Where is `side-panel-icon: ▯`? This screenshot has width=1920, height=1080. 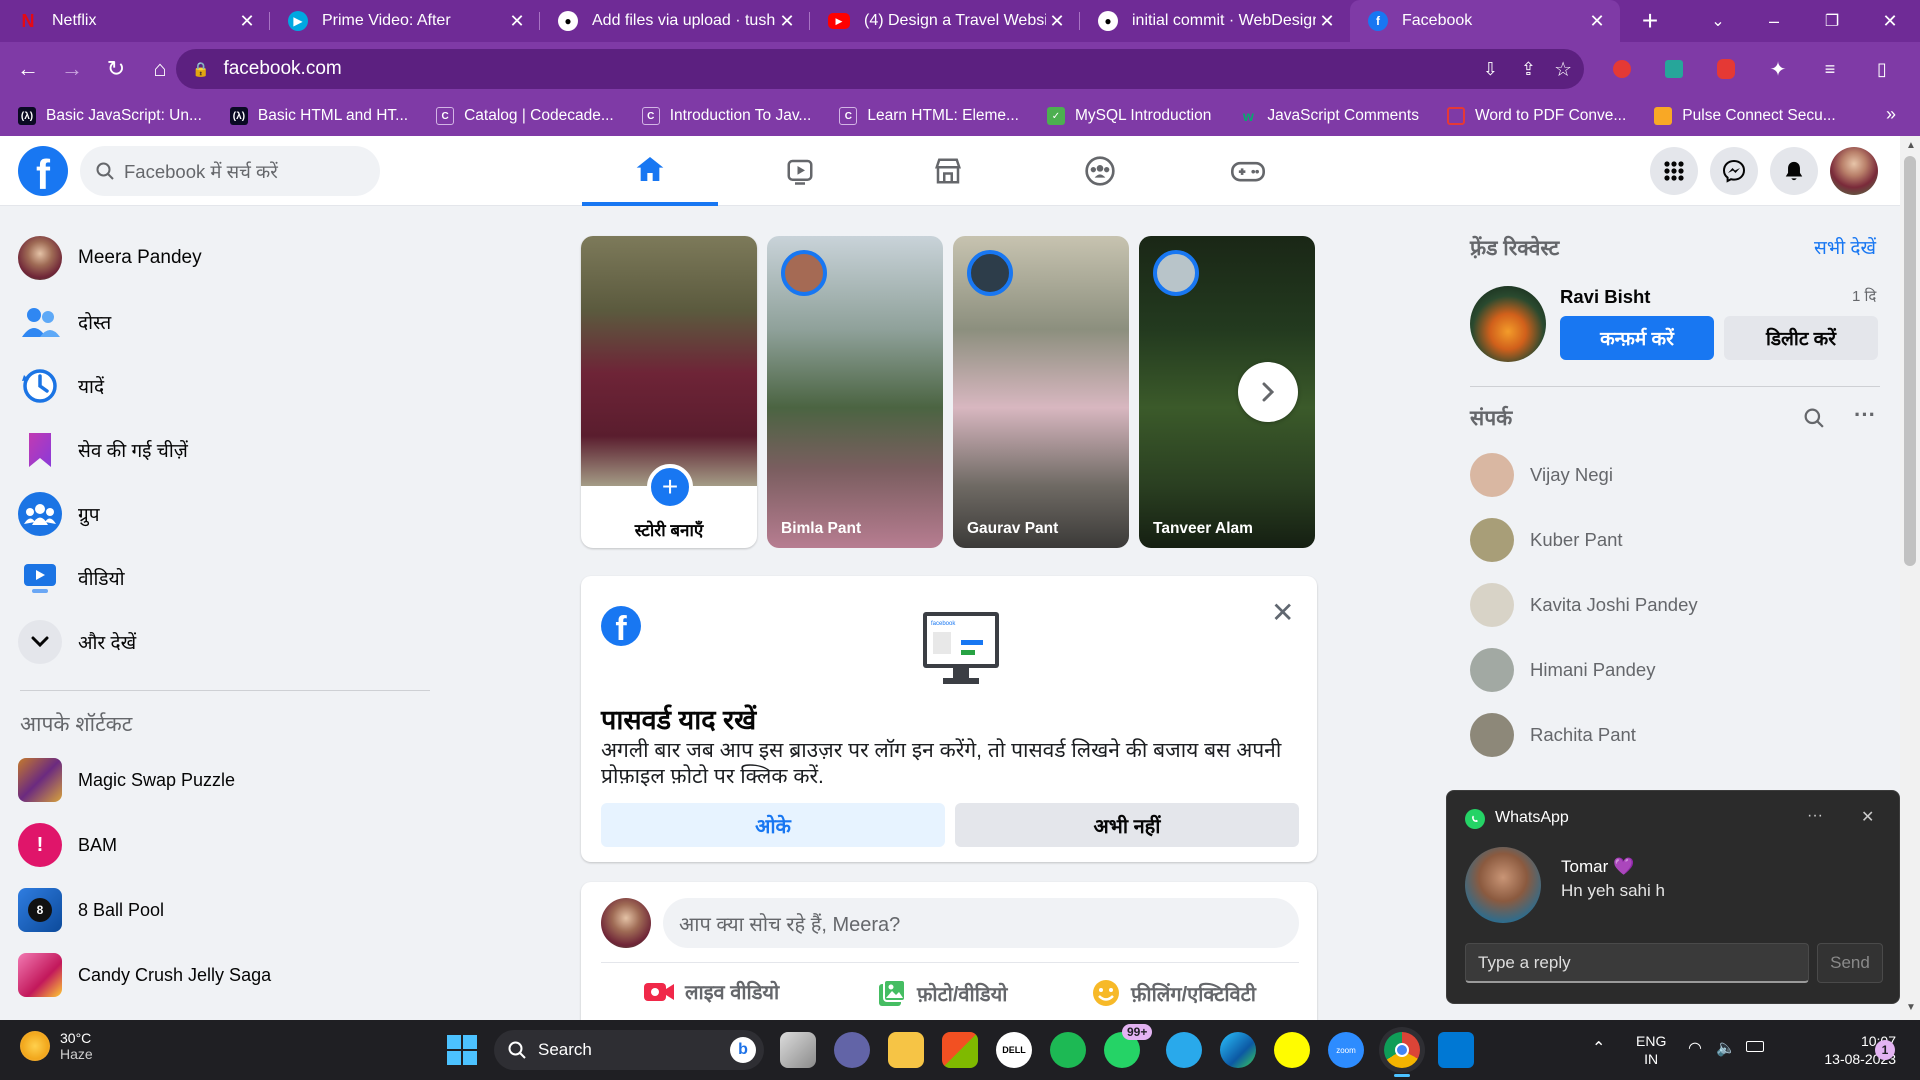
side-panel-icon: ▯ is located at coordinates (1882, 69).